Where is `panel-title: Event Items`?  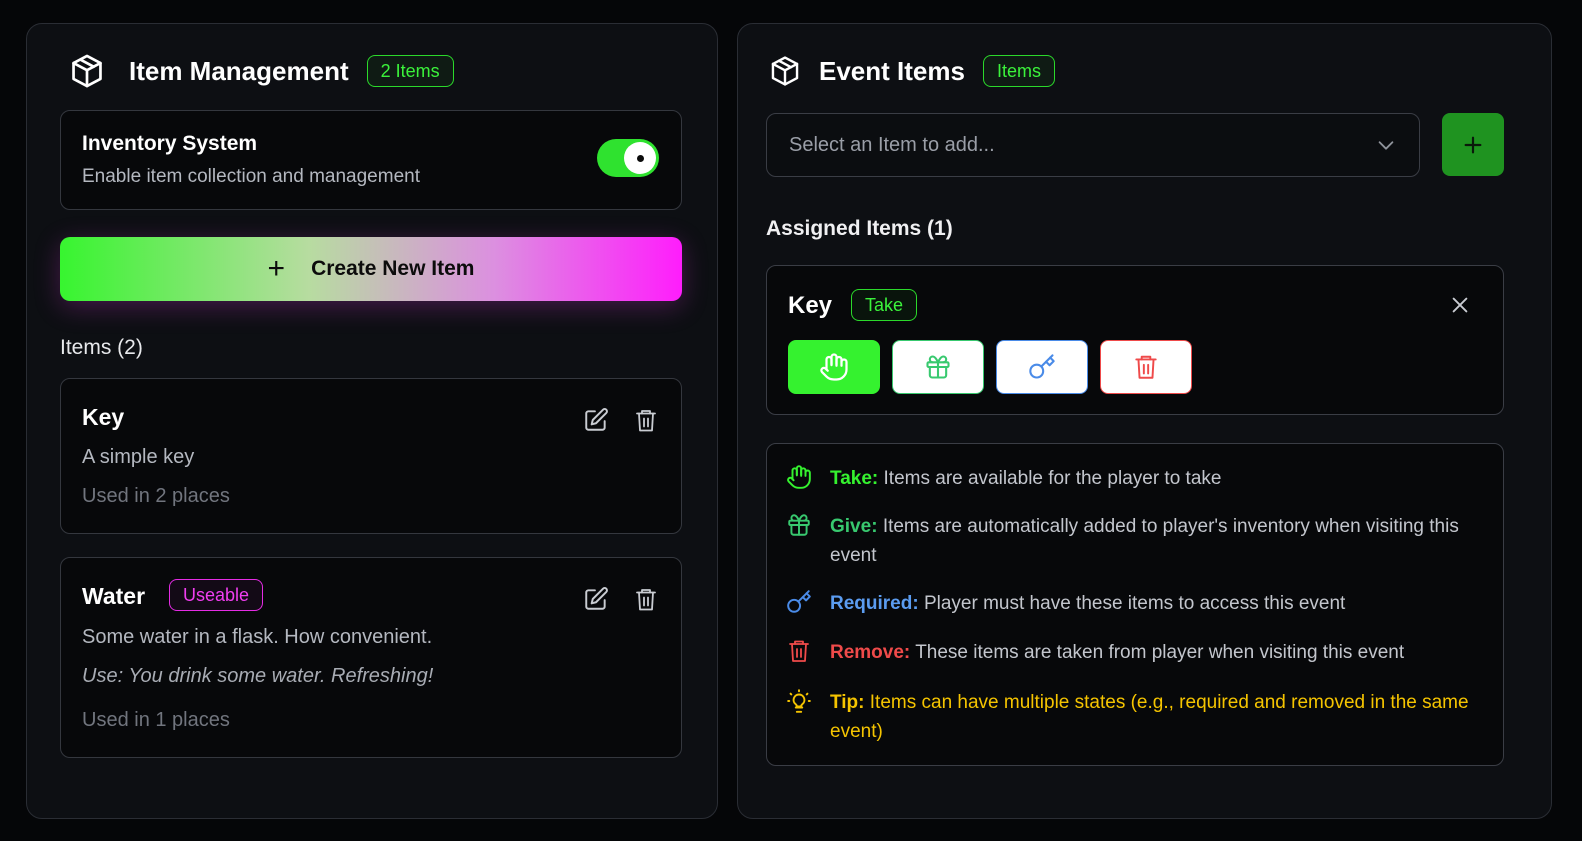
panel-title: Event Items is located at coordinates (892, 70).